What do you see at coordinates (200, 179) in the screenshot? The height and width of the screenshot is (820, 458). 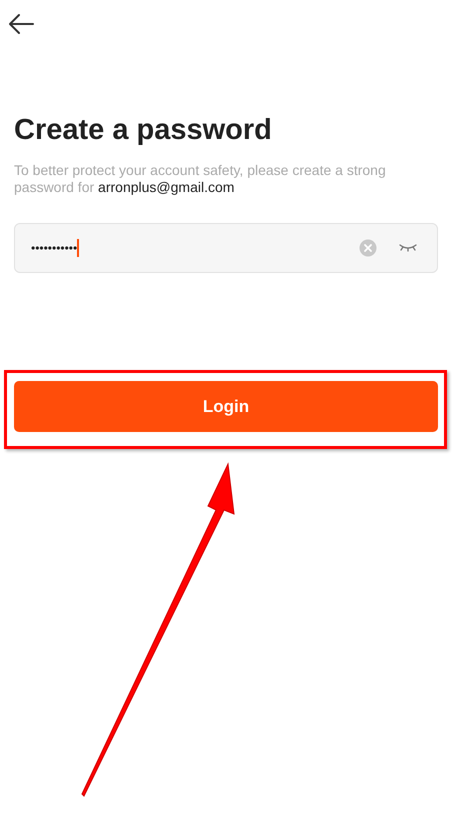 I see `description-text: To better protect your account safety, please create a strong password for arronplus@gmail.com` at bounding box center [200, 179].